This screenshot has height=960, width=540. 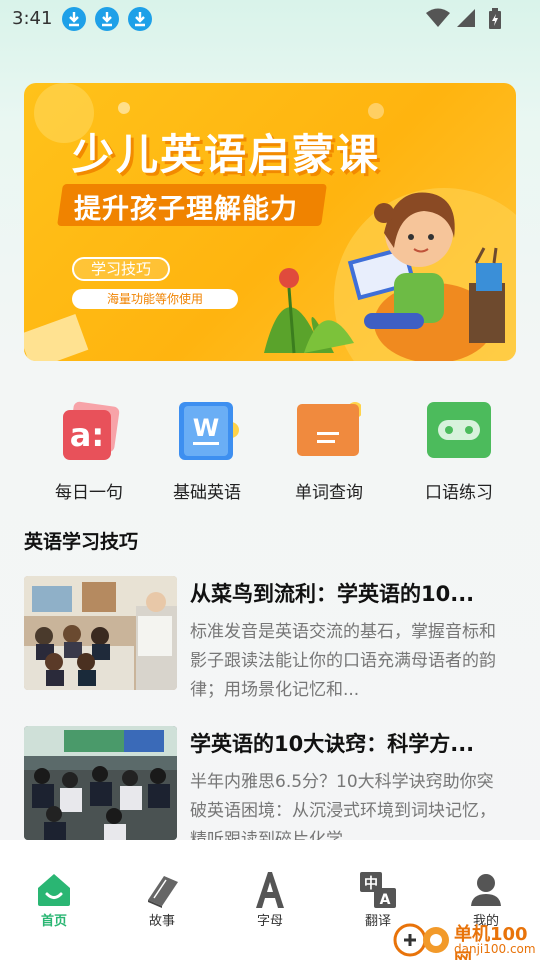 What do you see at coordinates (162, 890) in the screenshot?
I see `book-icon` at bounding box center [162, 890].